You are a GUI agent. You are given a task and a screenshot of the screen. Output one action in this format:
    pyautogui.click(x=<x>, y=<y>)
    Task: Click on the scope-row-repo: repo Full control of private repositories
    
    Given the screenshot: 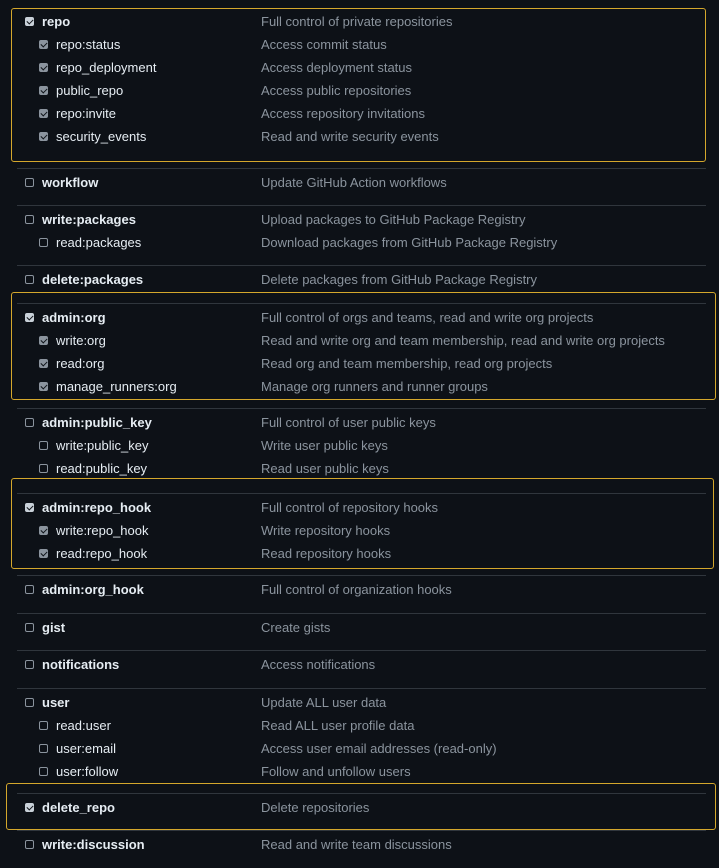 What is the action you would take?
    pyautogui.click(x=361, y=22)
    